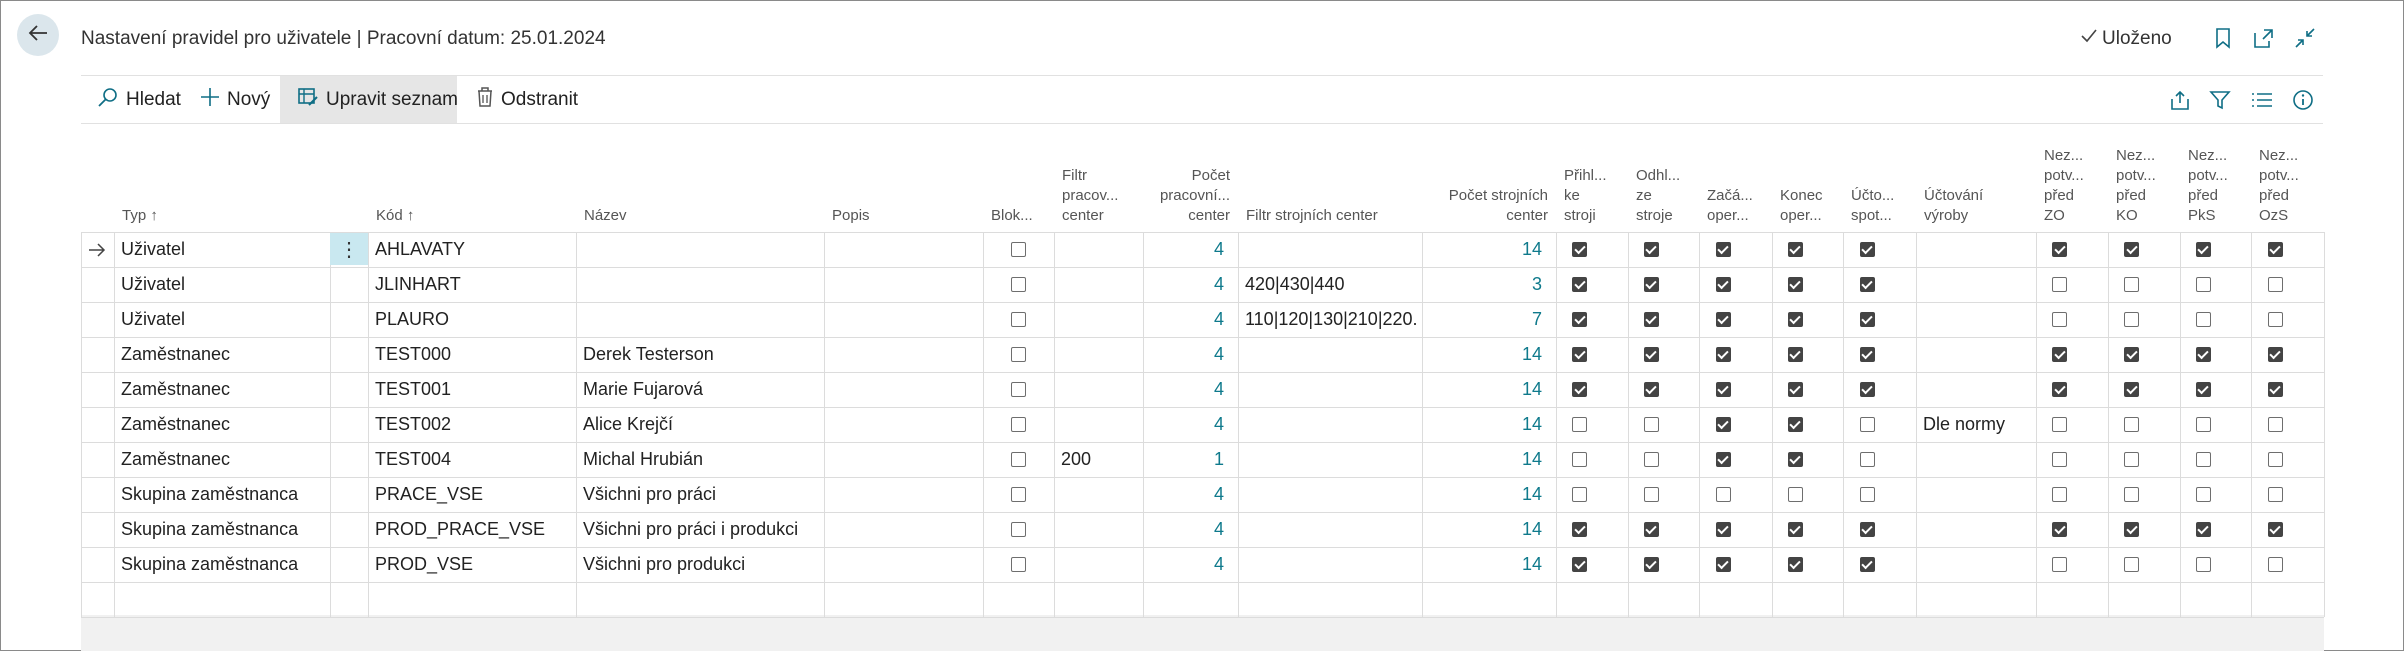  I want to click on column-header-filtr-prac: Filtr pracov... center, so click(1101, 196).